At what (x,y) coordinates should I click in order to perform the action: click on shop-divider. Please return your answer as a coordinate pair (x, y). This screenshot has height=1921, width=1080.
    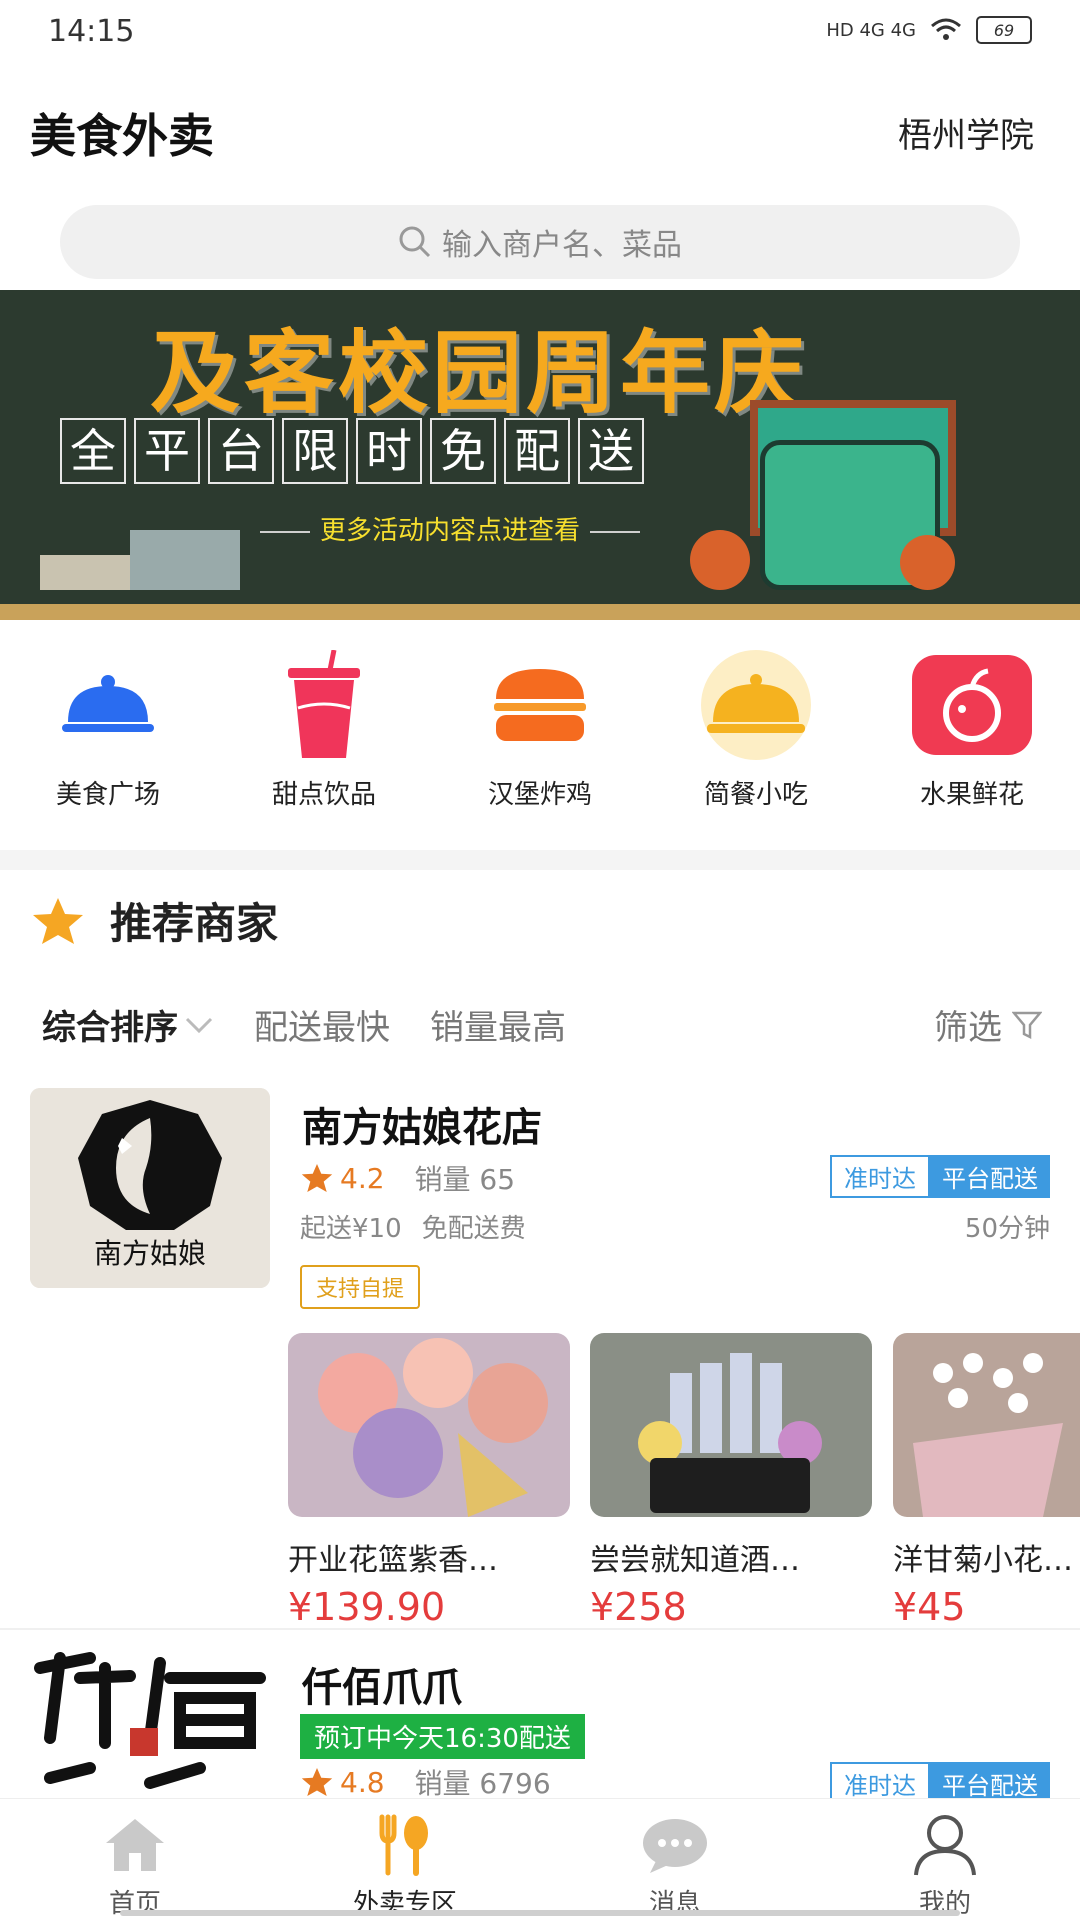
    Looking at the image, I should click on (540, 1629).